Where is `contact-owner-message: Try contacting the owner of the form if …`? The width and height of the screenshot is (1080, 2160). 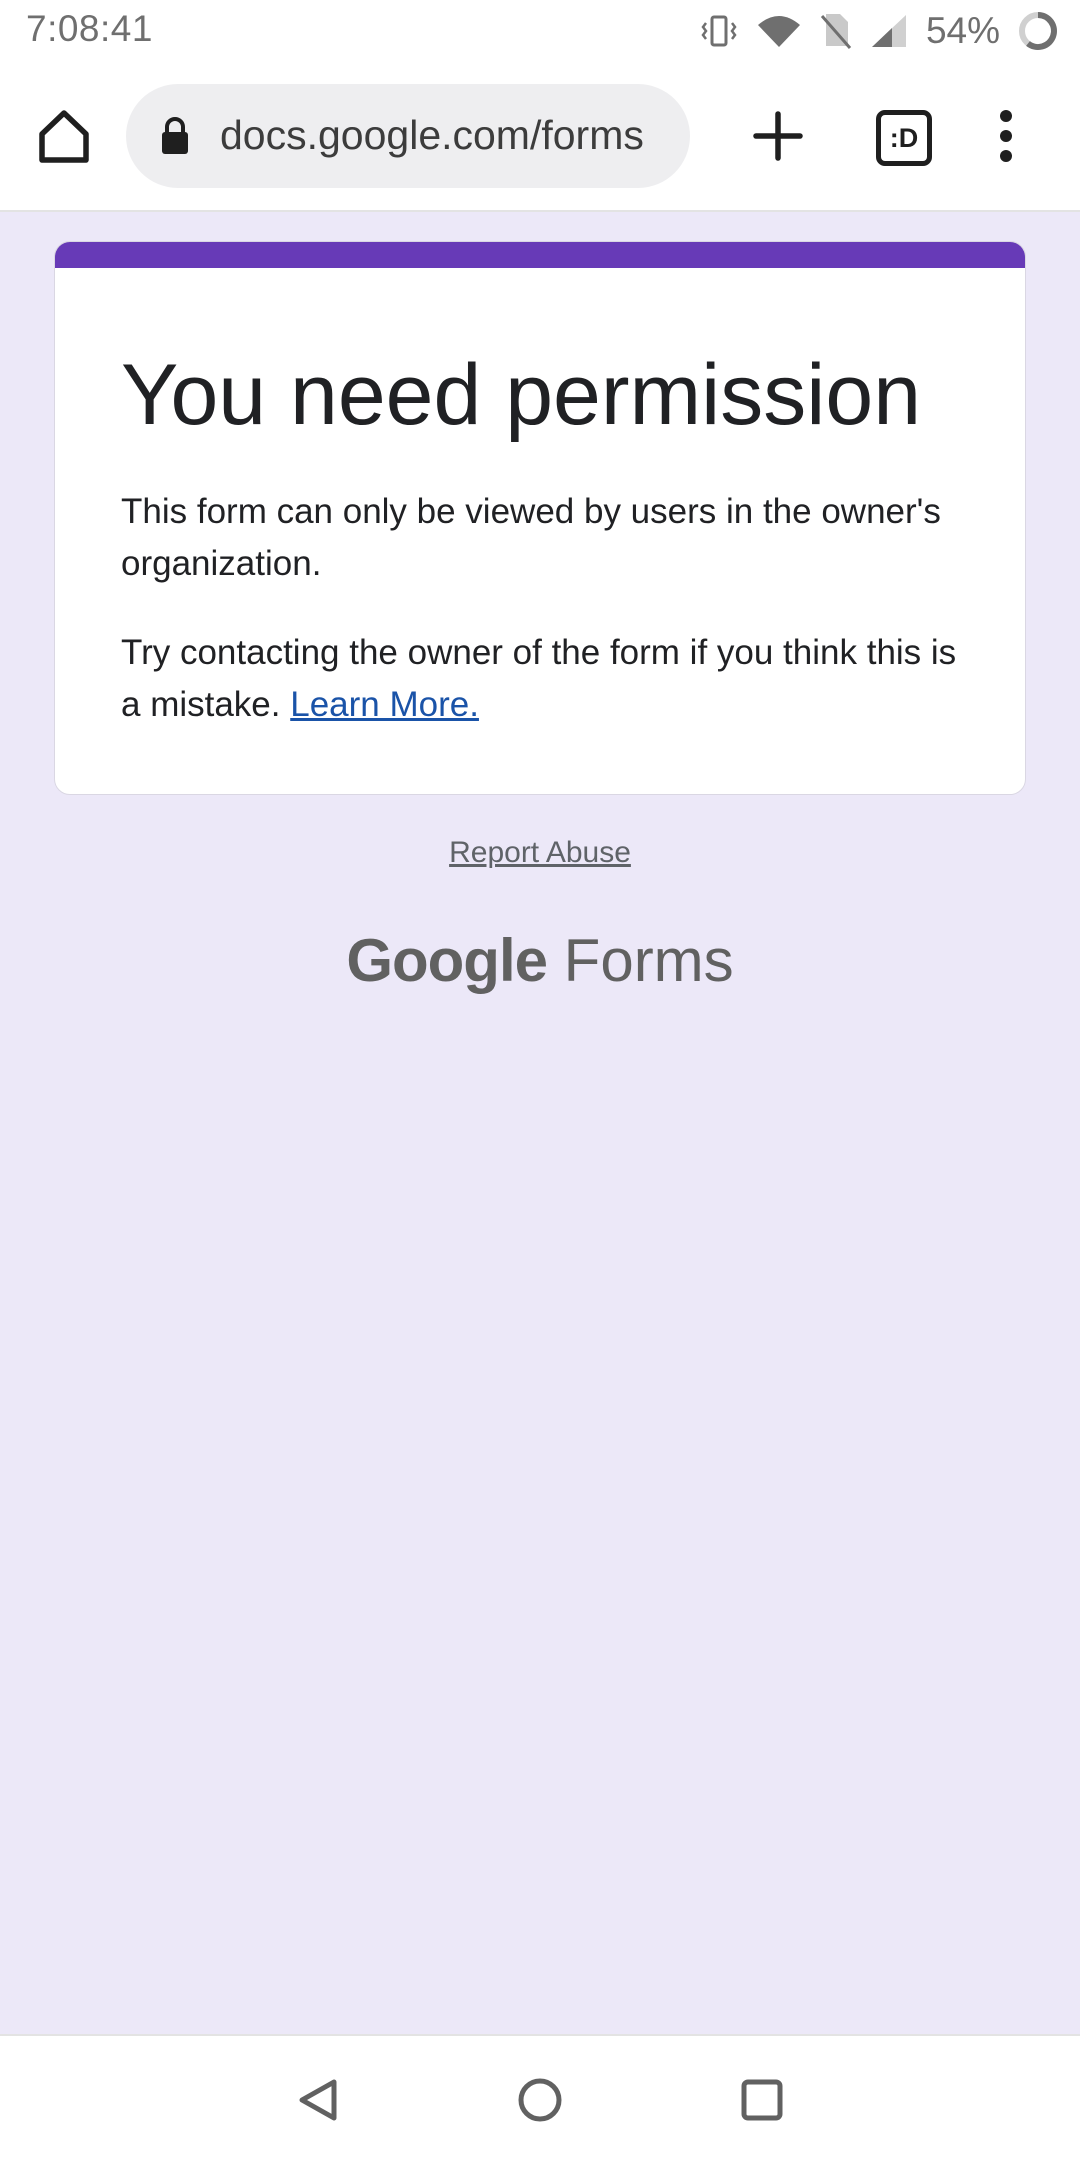
contact-owner-message: Try contacting the owner of the form if … is located at coordinates (541, 679).